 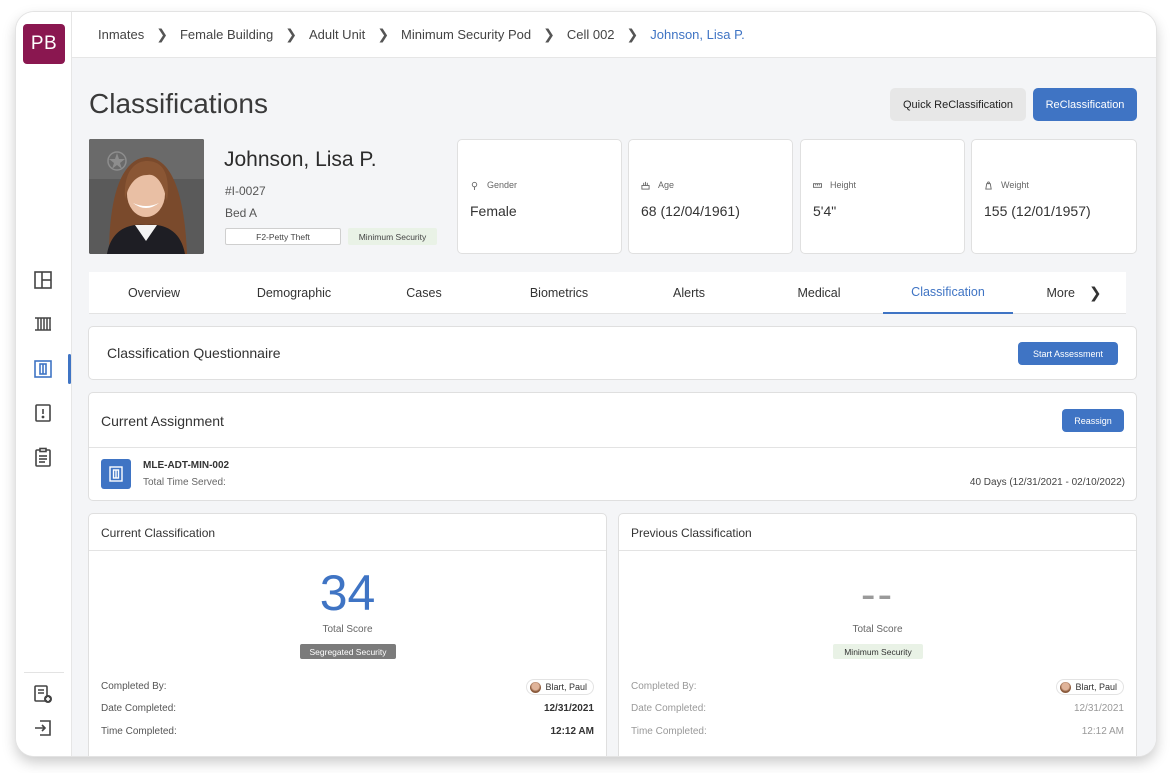 What do you see at coordinates (300, 159) in the screenshot?
I see `inmate-name: Johnson, Lisa P.` at bounding box center [300, 159].